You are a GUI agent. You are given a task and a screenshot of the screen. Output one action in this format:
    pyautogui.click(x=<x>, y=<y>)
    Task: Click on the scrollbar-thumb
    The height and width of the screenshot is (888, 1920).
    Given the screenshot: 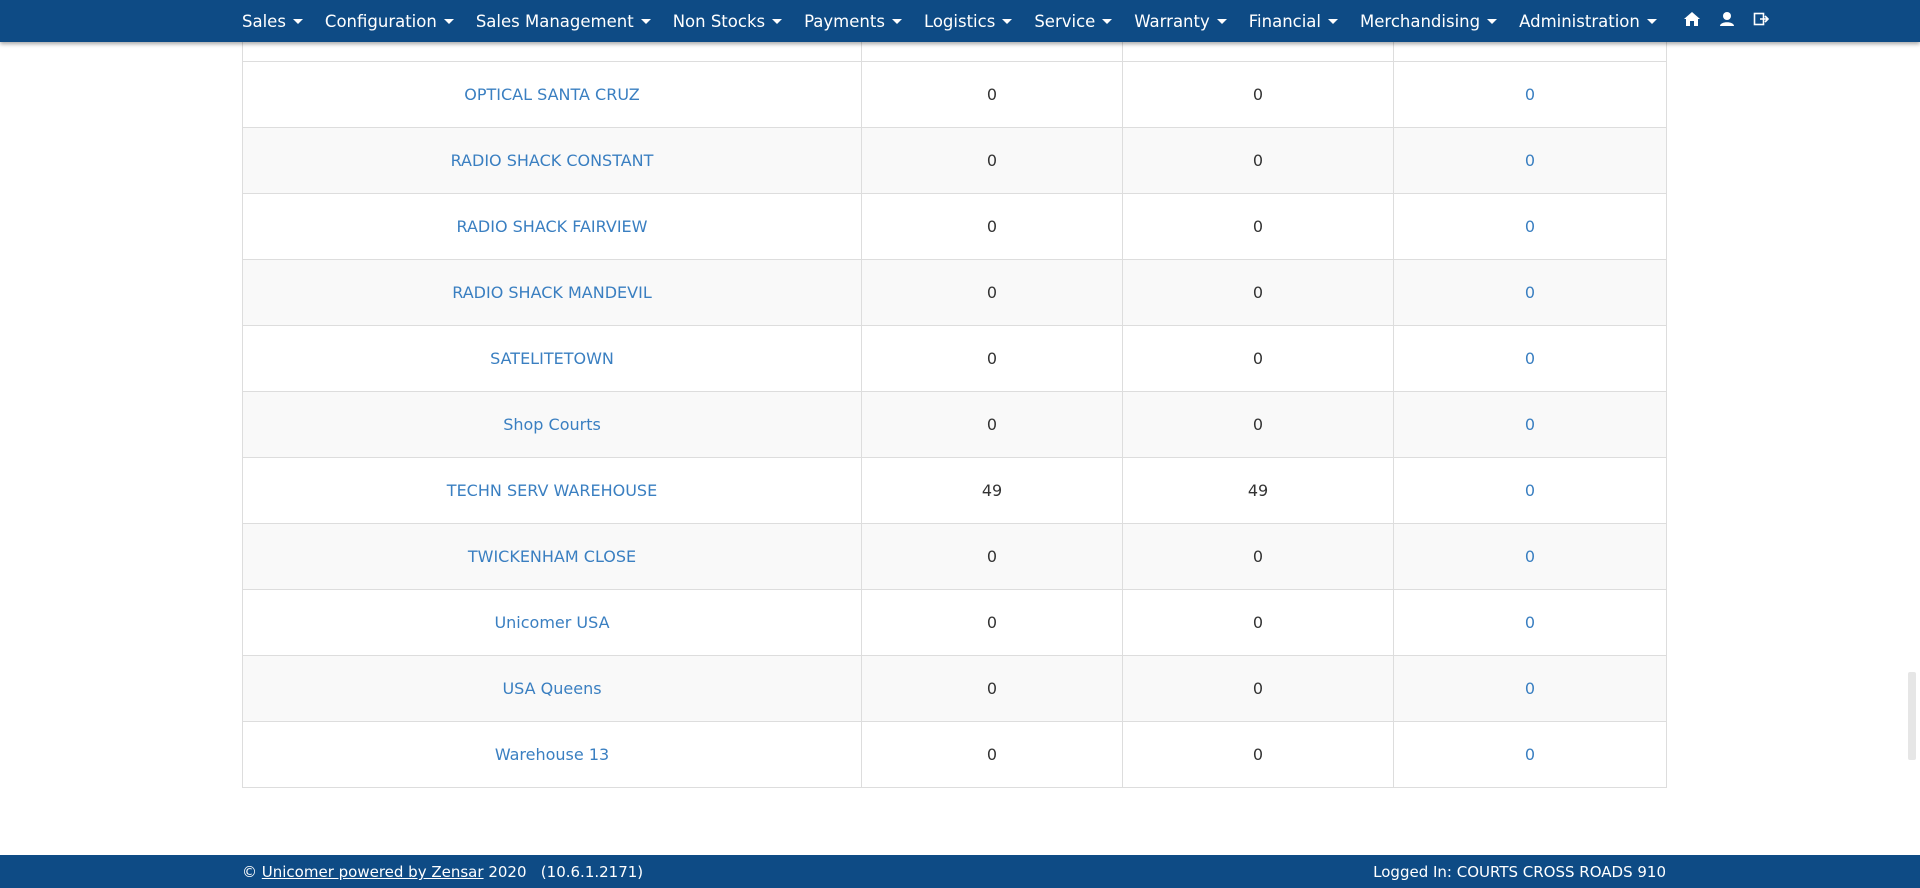 What is the action you would take?
    pyautogui.click(x=1912, y=716)
    